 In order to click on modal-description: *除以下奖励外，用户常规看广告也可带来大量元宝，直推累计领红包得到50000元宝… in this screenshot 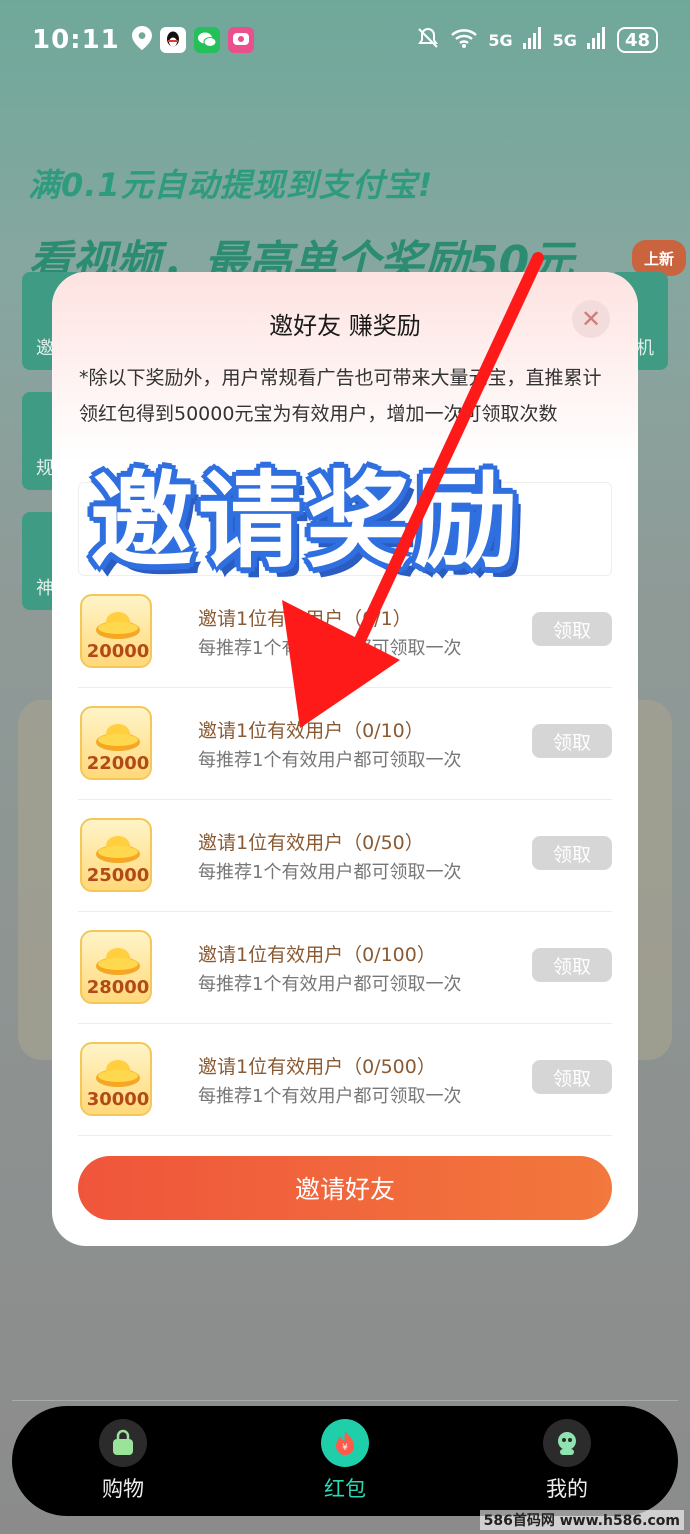, I will do `click(340, 396)`.